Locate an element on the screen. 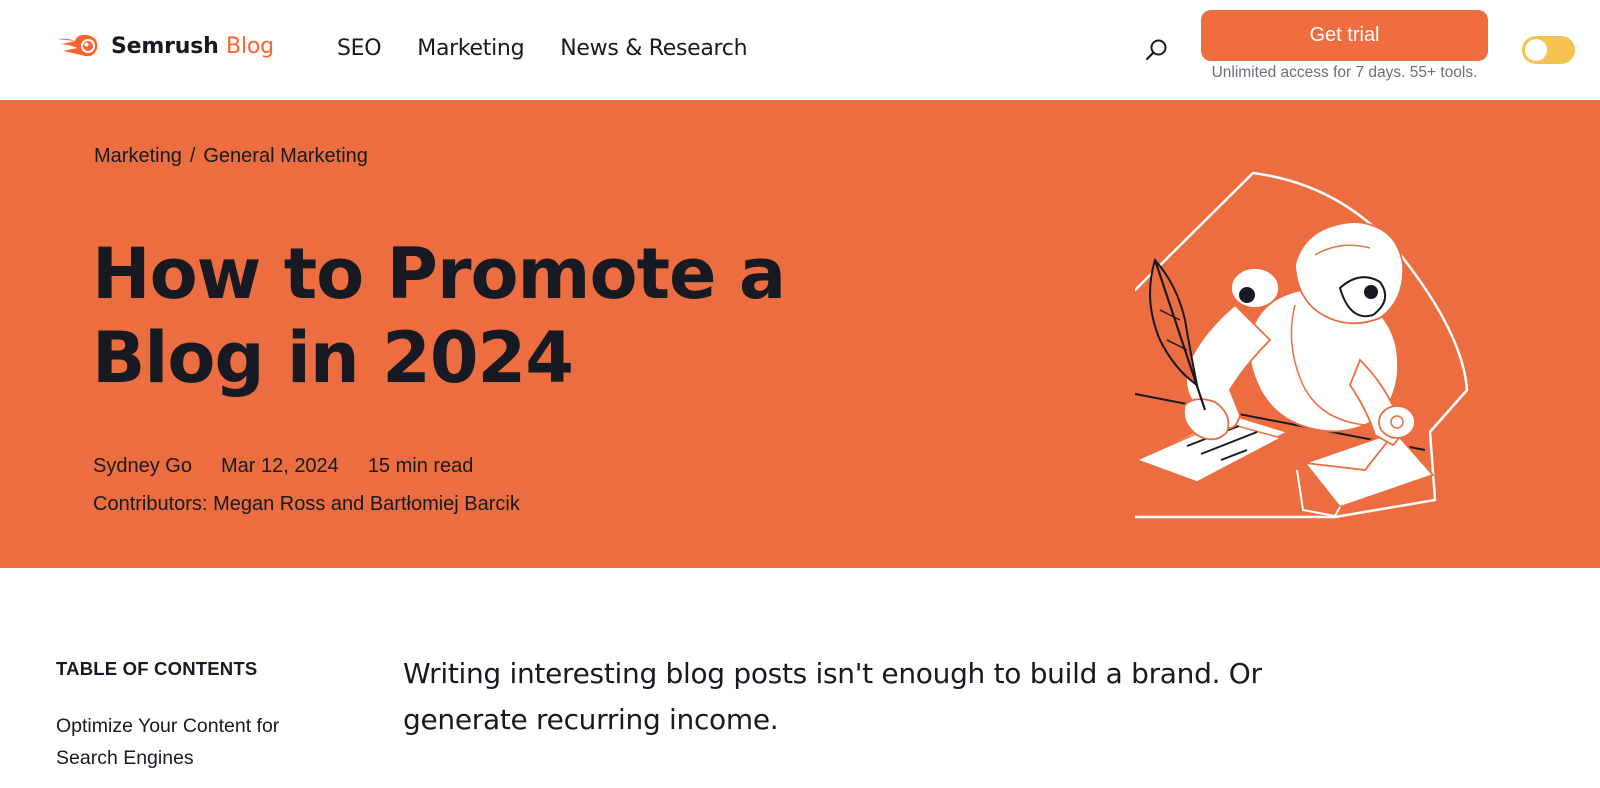 Image resolution: width=1600 pixels, height=788 pixels. get-trial-button: Get trial is located at coordinates (1344, 35).